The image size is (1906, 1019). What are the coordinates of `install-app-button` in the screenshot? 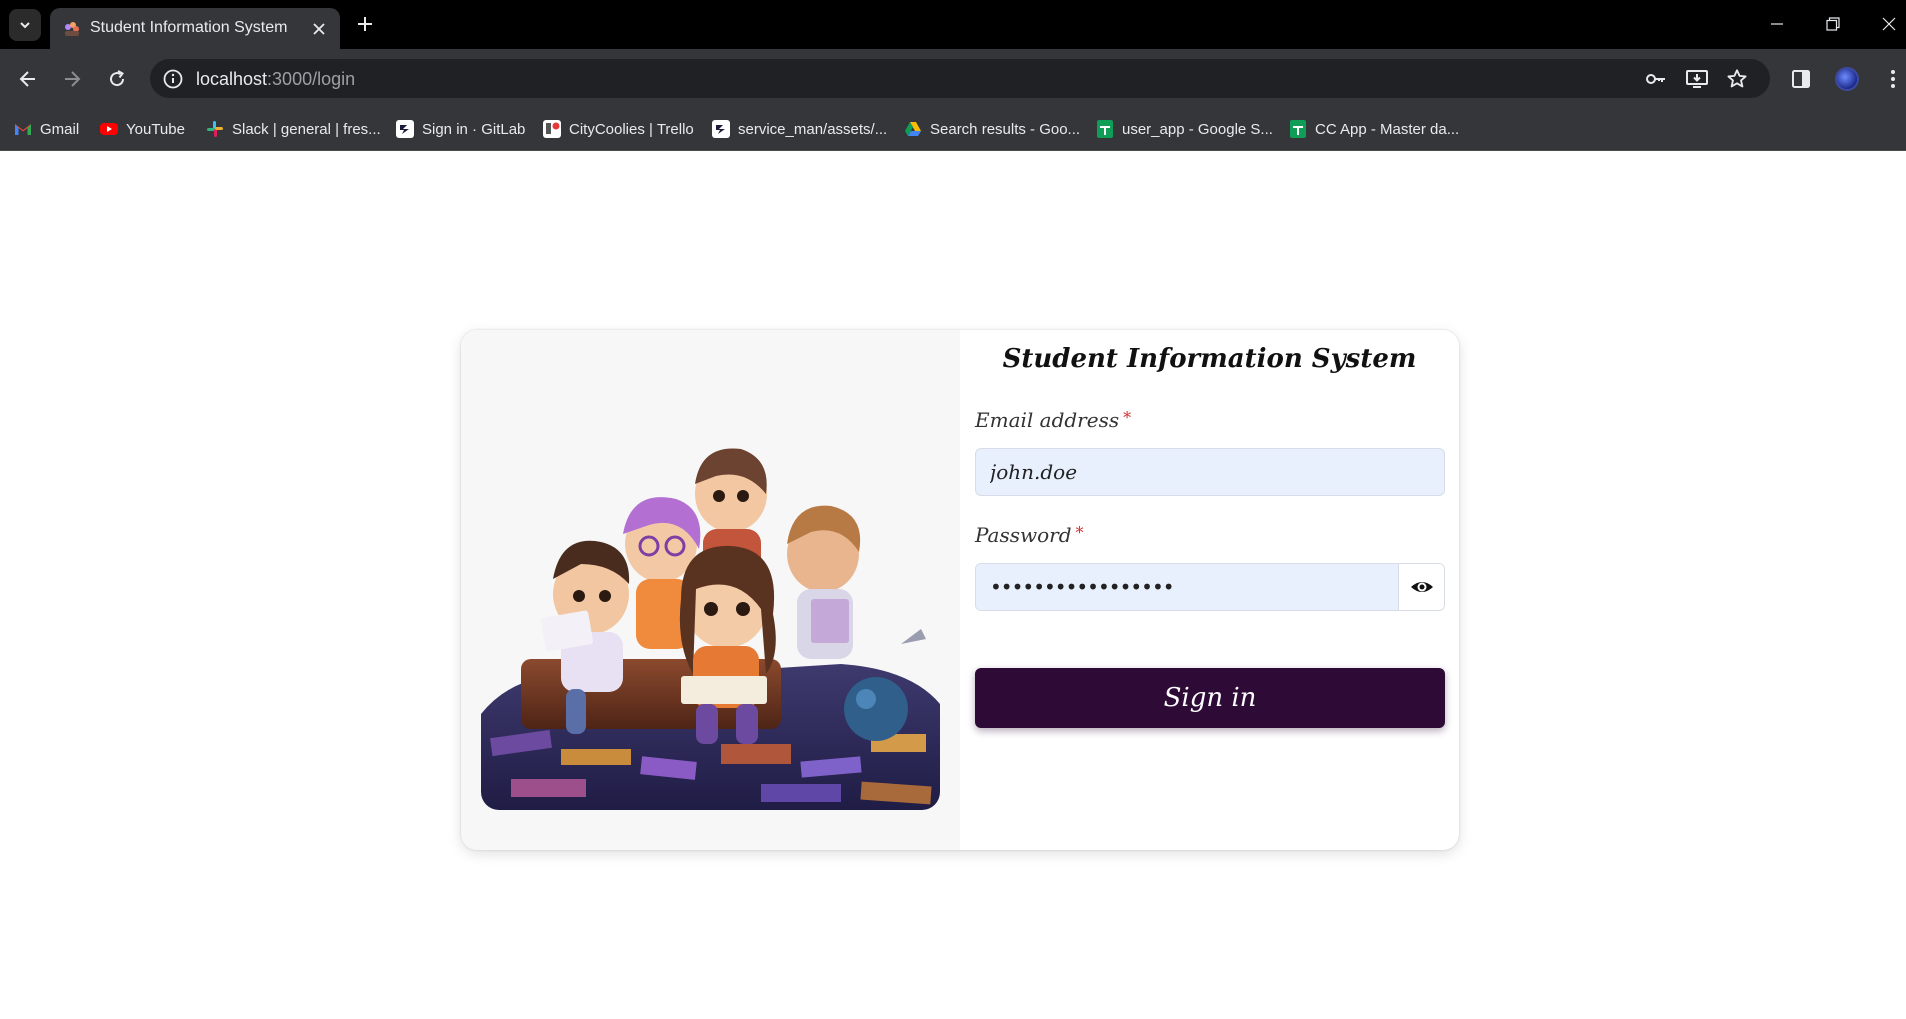 It's located at (1697, 79).